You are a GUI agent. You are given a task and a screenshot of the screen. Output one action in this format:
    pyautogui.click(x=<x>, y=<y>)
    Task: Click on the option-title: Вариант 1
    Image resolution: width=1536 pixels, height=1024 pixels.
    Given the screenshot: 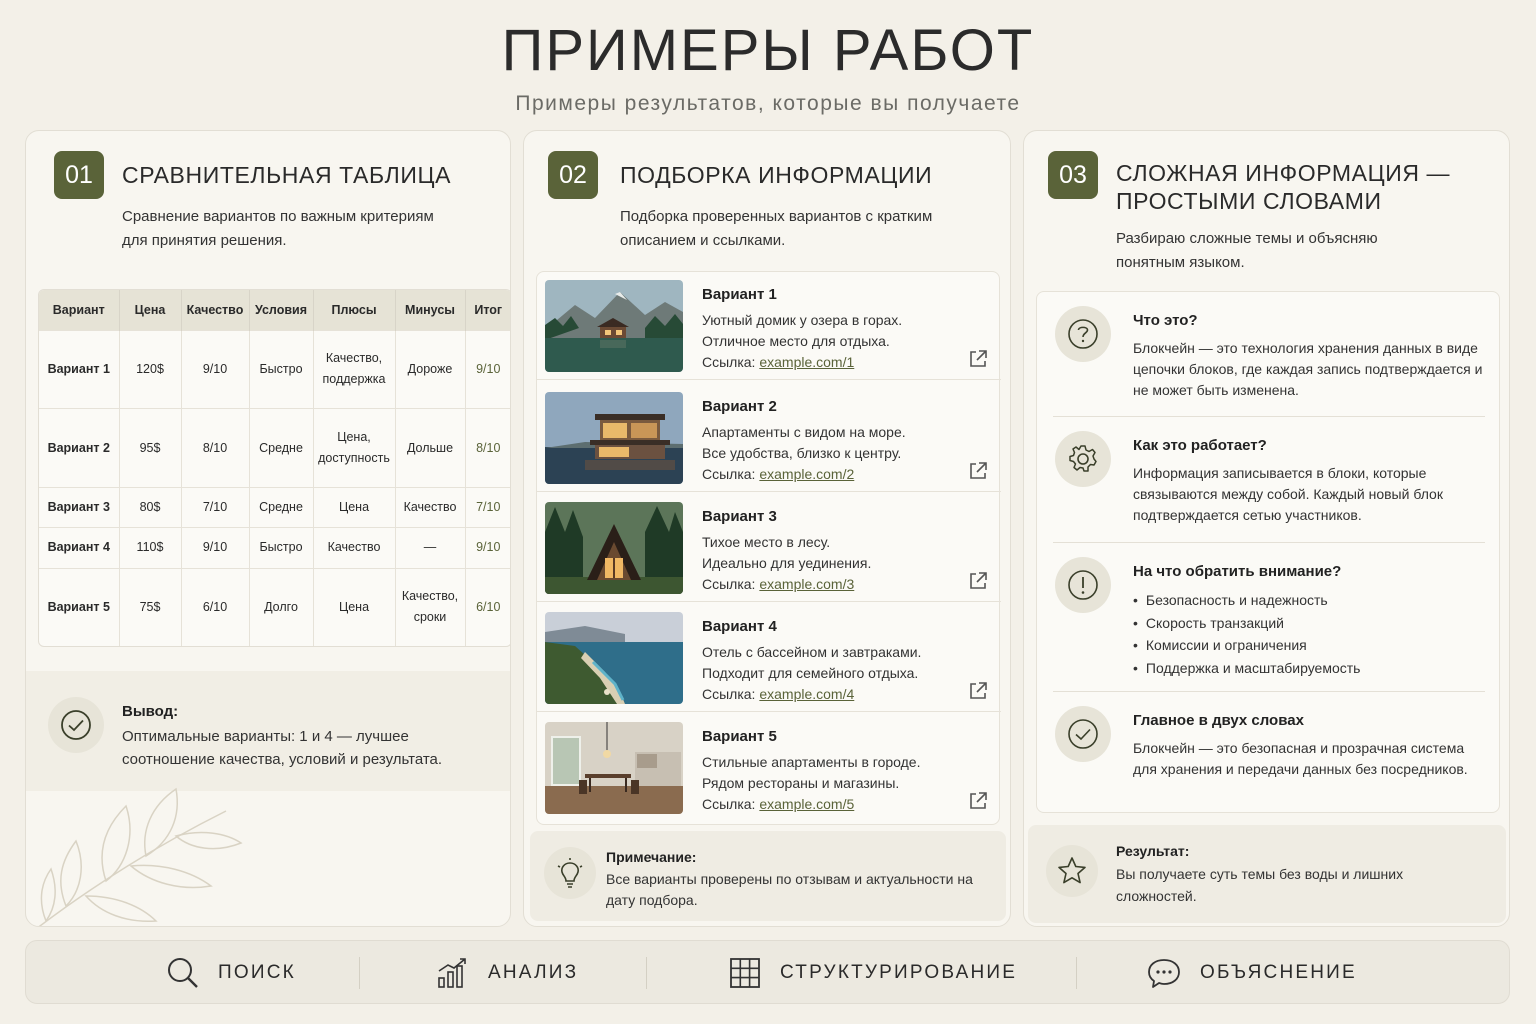 What is the action you would take?
    pyautogui.click(x=739, y=294)
    